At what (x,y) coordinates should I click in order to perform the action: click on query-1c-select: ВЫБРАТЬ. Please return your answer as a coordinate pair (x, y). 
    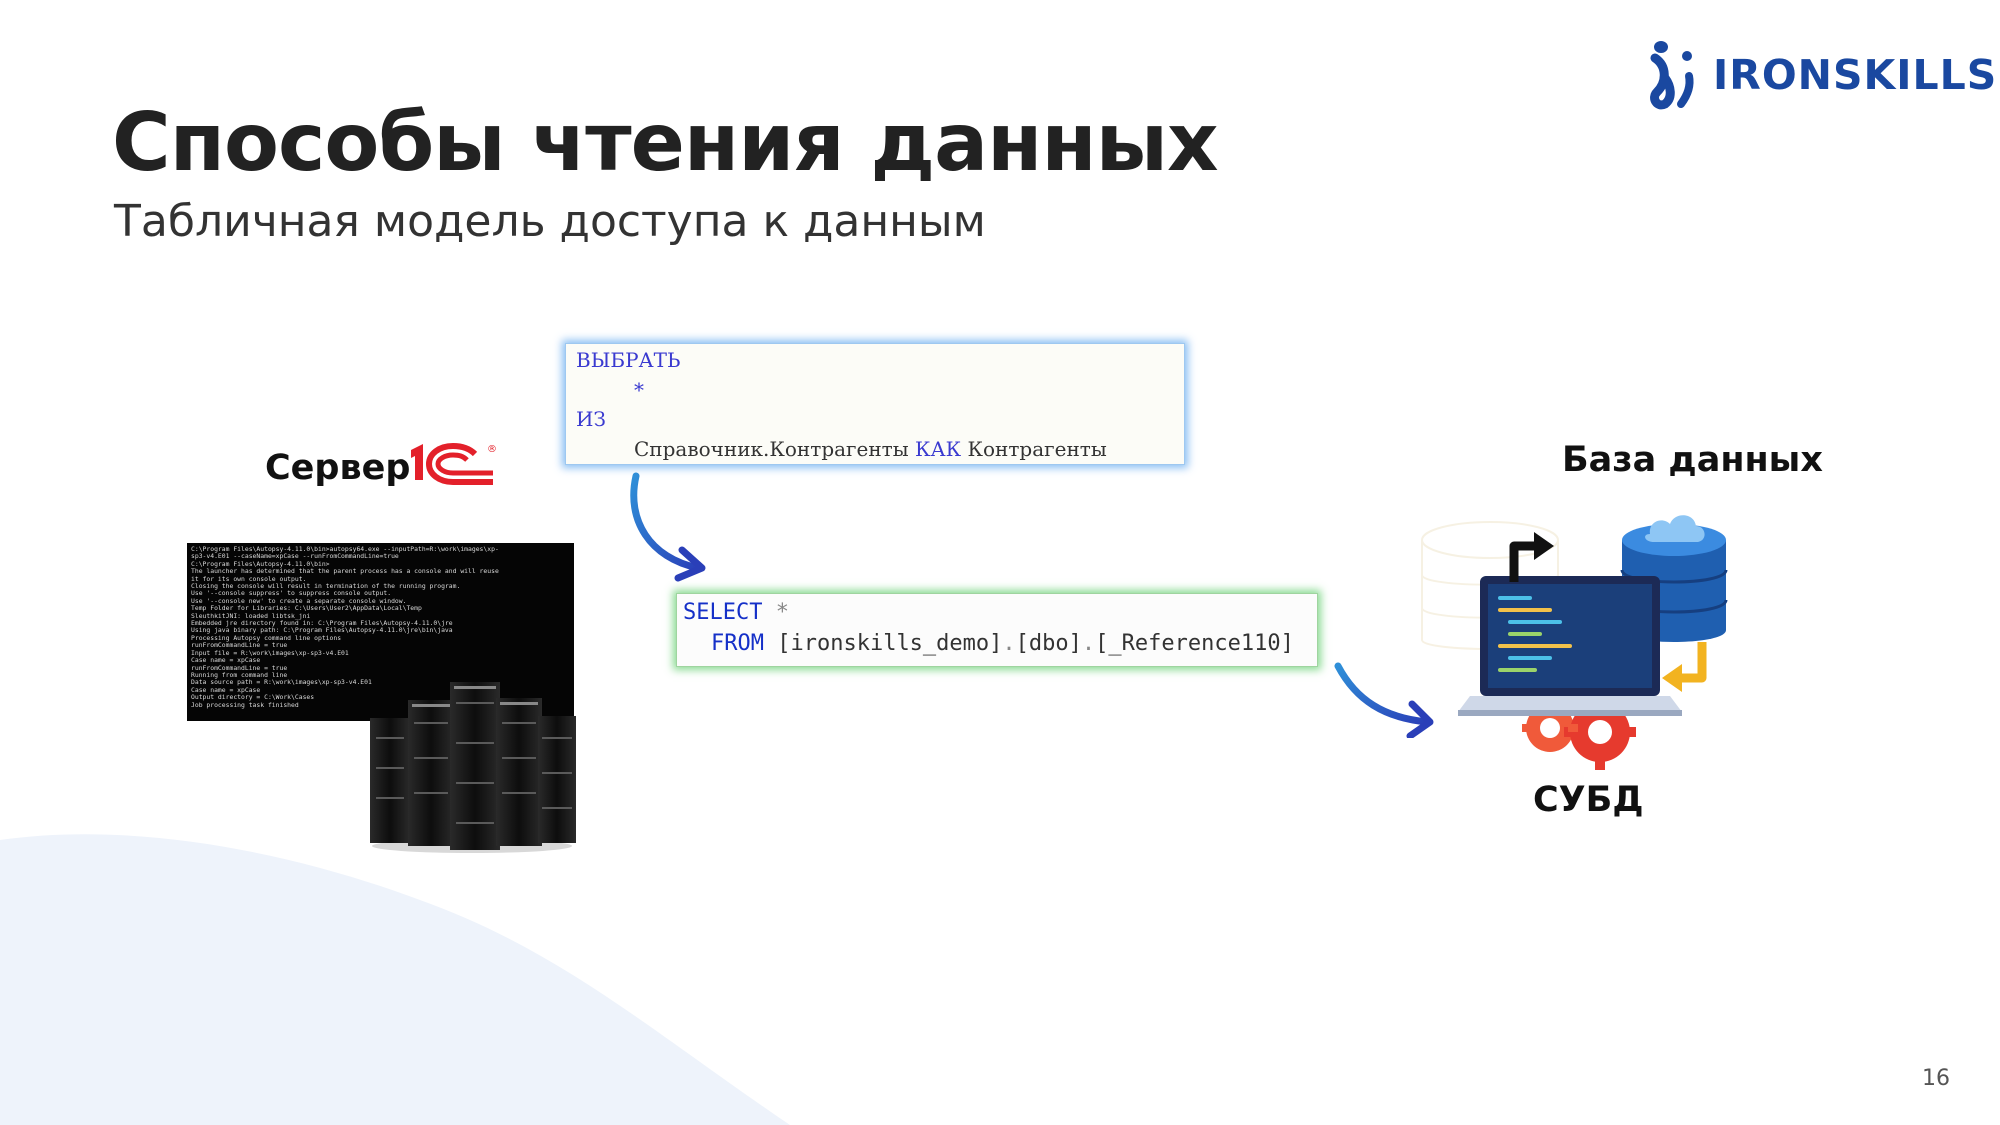
    Looking at the image, I should click on (628, 360).